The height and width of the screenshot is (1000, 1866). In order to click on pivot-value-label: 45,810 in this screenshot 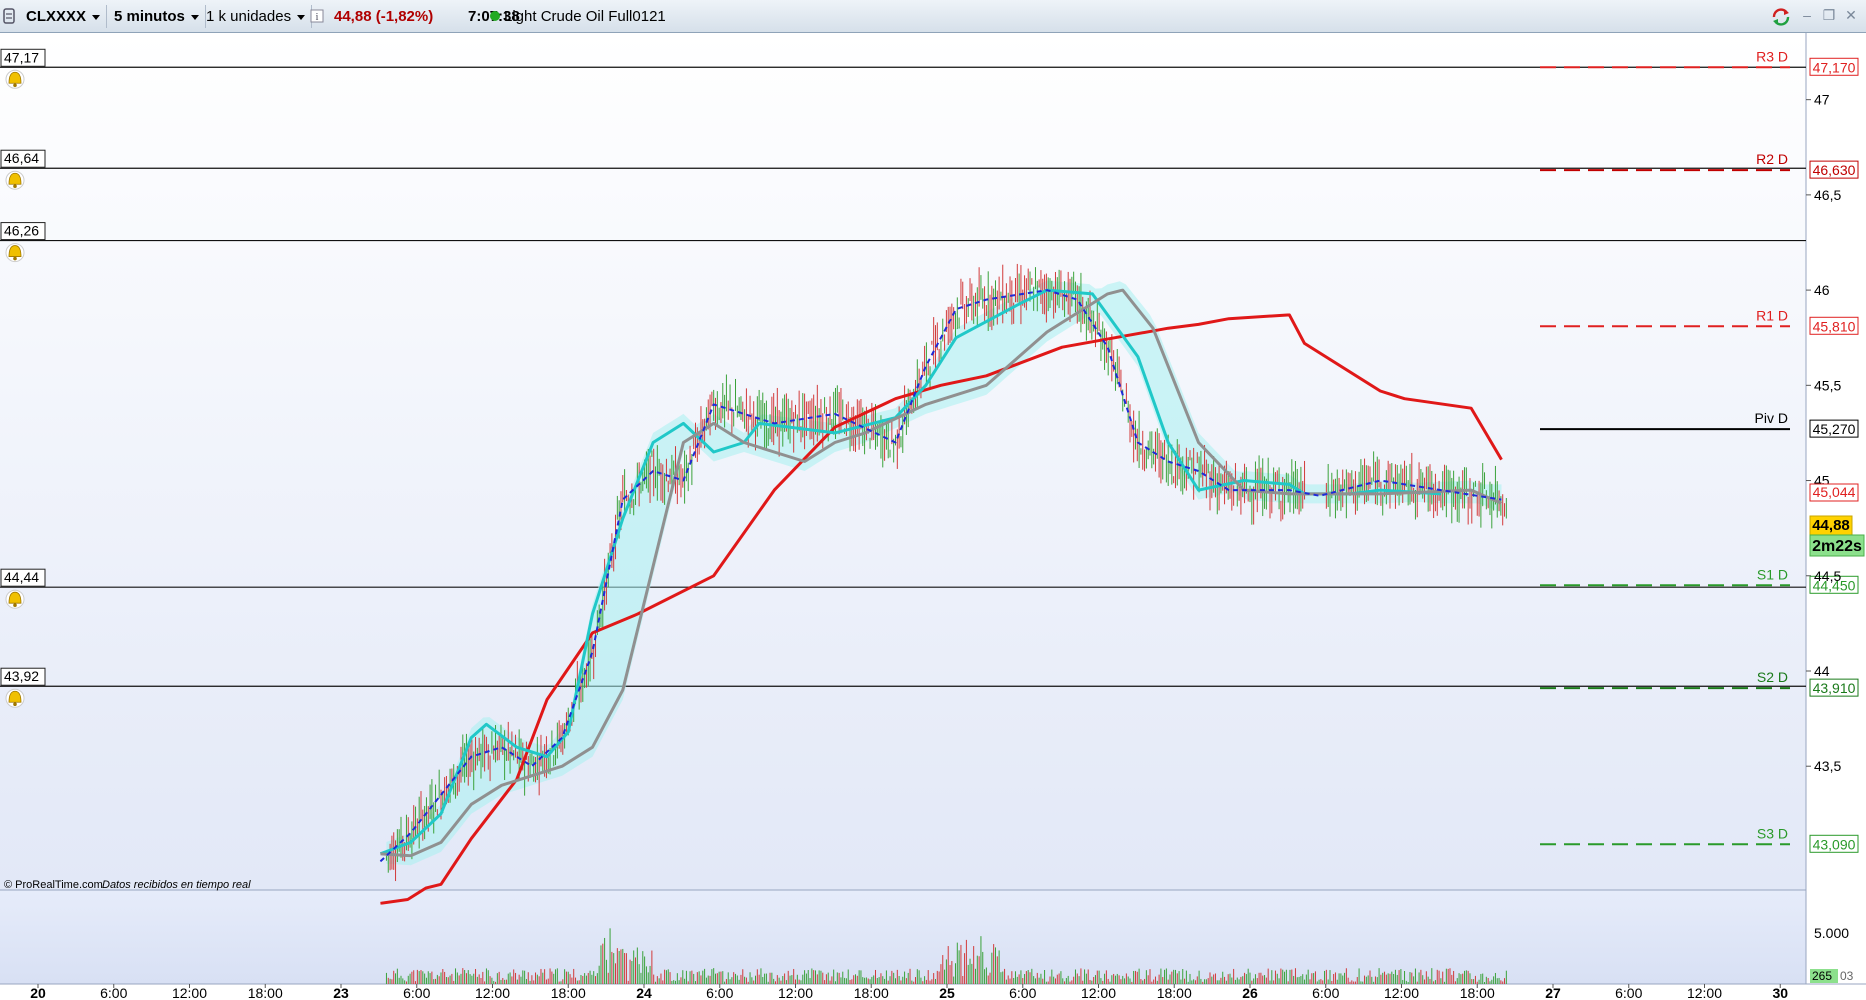, I will do `click(1834, 326)`.